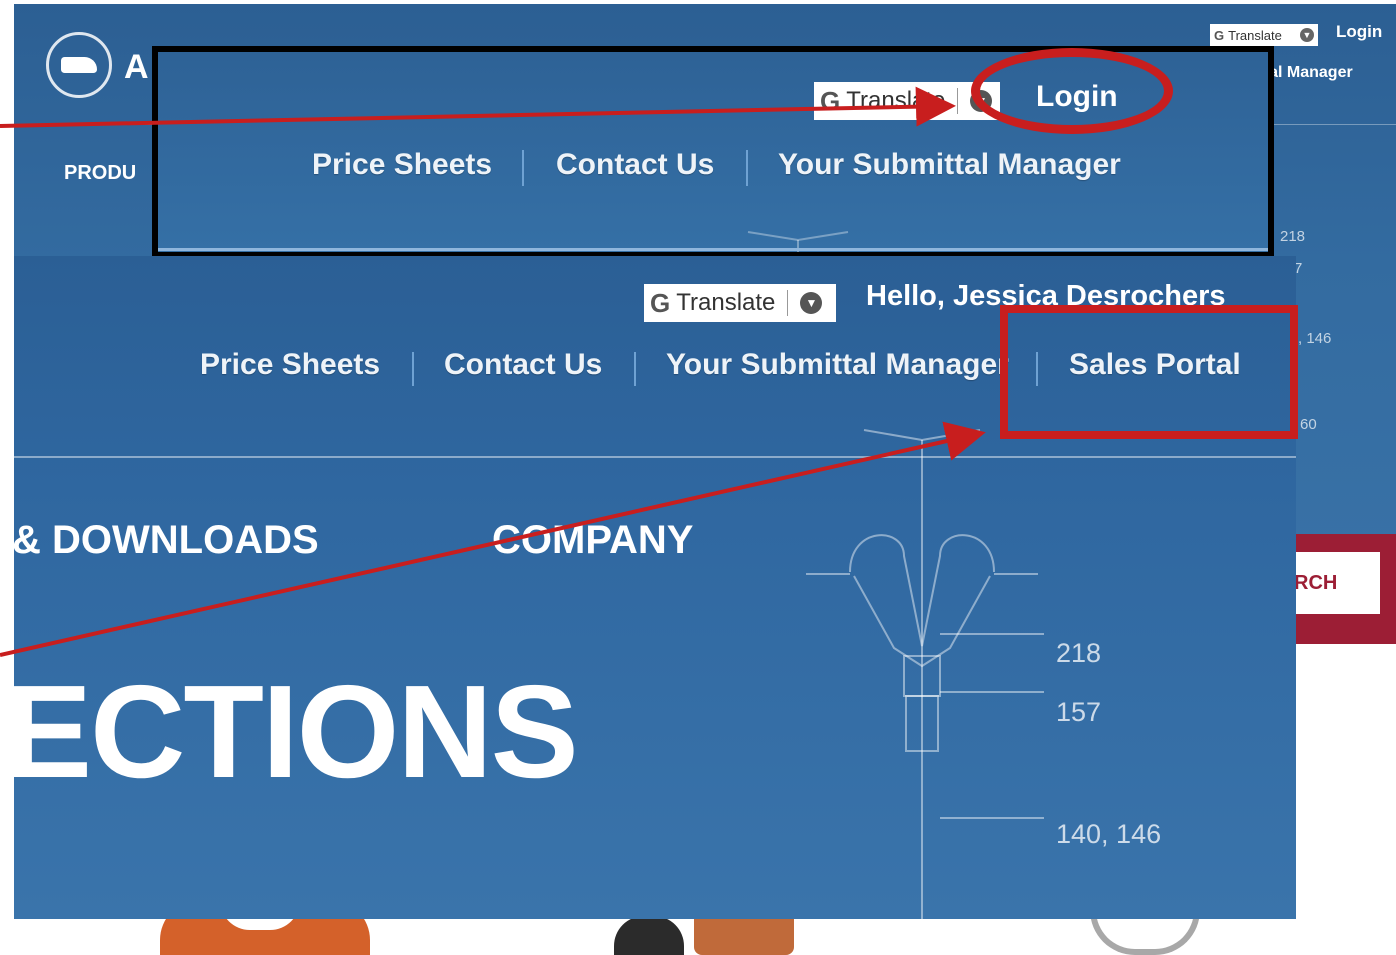  I want to click on panel-divider, so click(713, 249).